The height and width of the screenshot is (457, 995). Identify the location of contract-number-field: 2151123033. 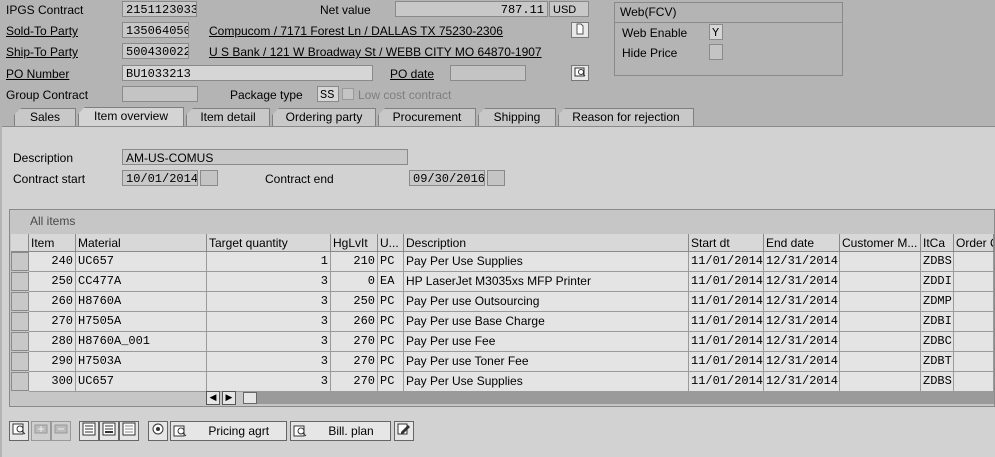
(159, 9).